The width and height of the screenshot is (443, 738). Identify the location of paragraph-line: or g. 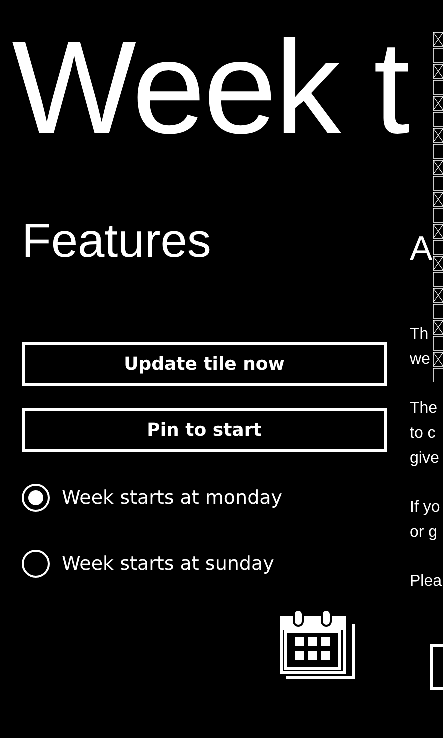
(424, 533).